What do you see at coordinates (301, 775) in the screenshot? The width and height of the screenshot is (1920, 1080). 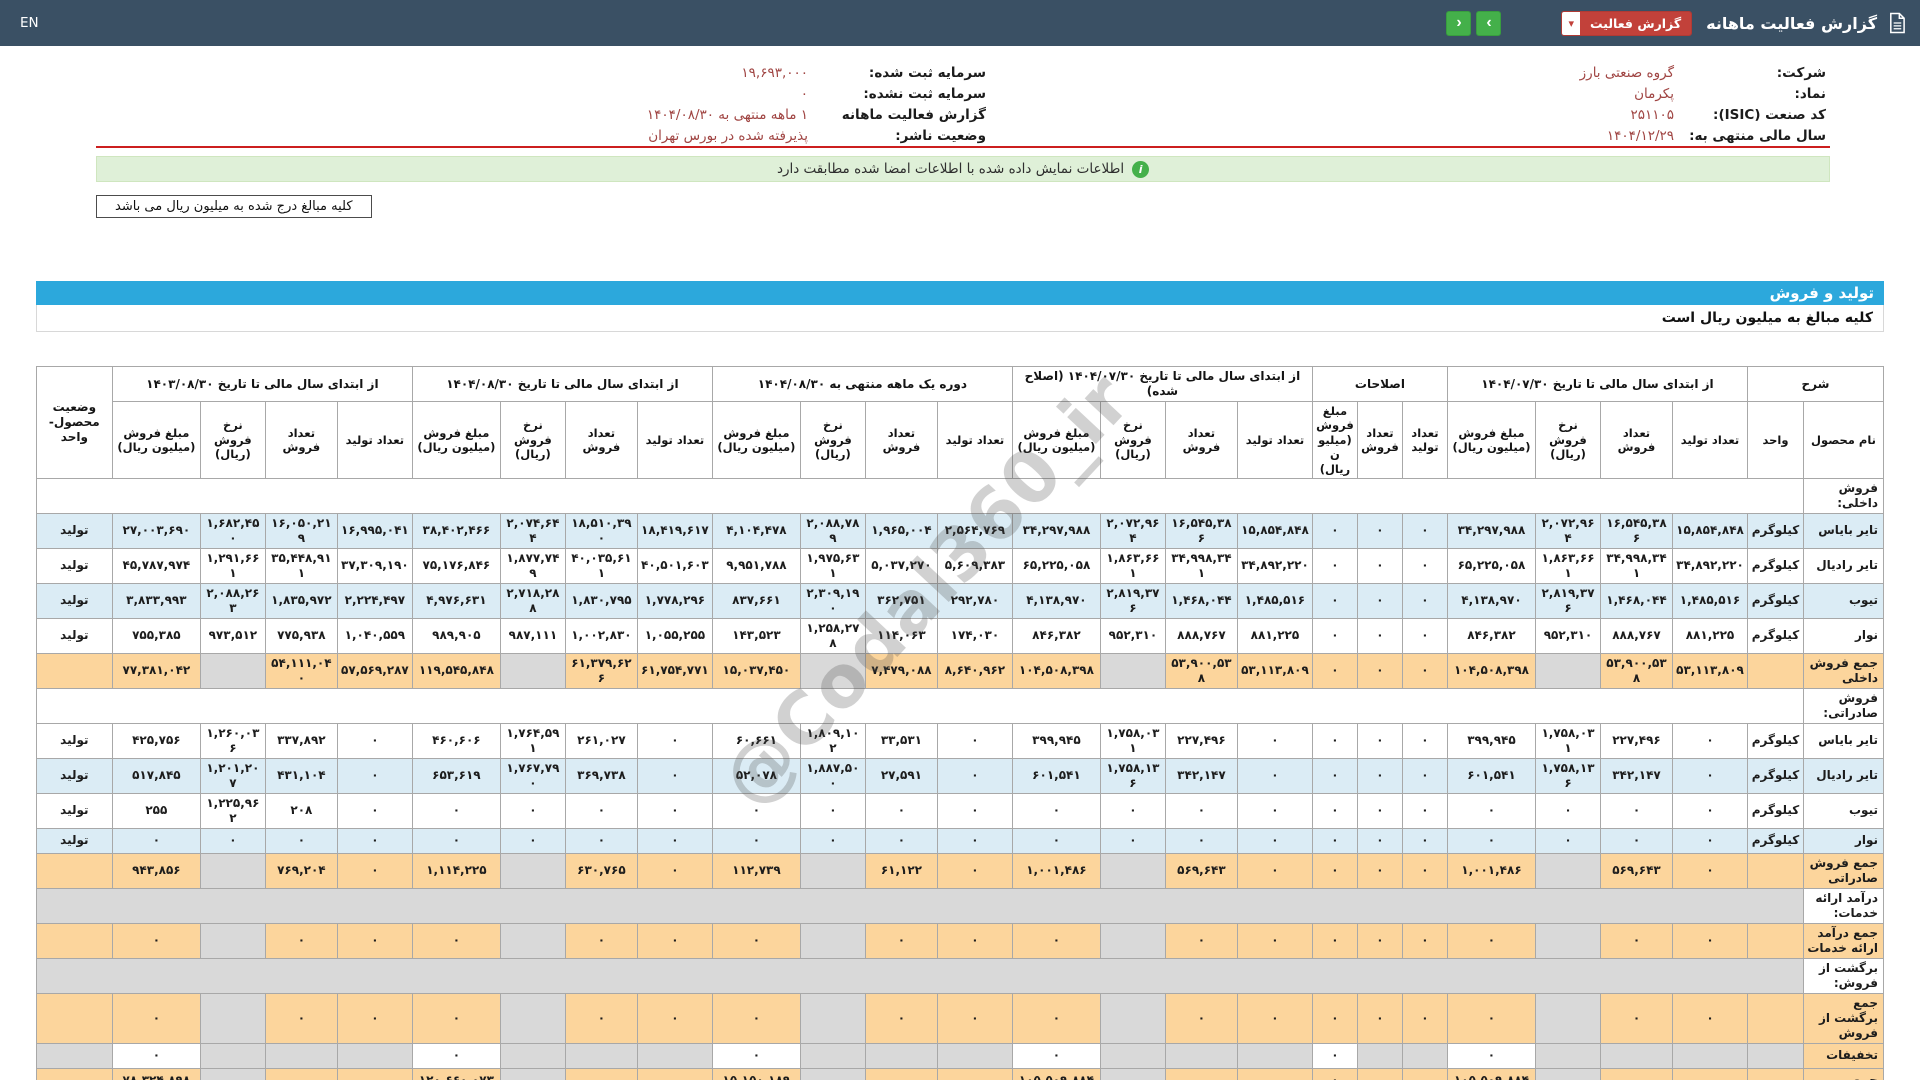 I see `qty-sold-cell: ۴۳۱,۱۰۴` at bounding box center [301, 775].